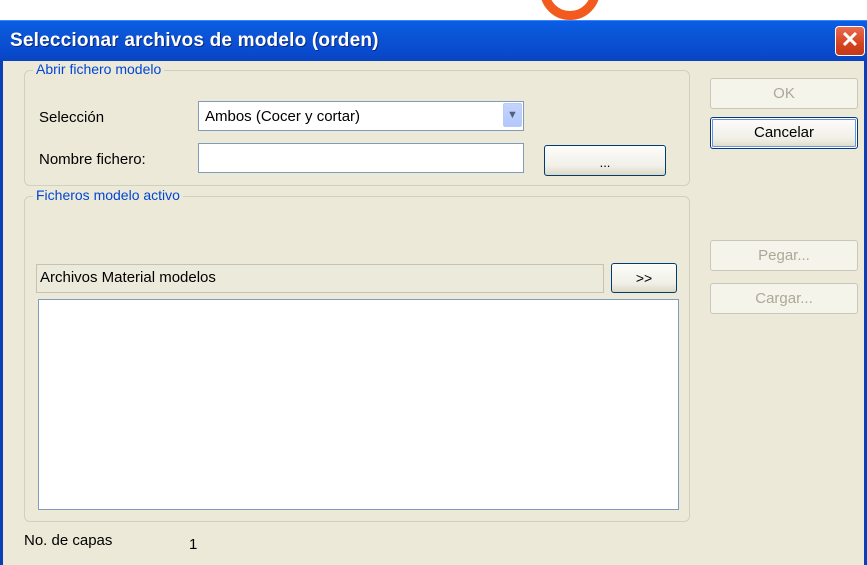 The image size is (867, 565). I want to click on chevron-down-icon: ▼, so click(512, 115).